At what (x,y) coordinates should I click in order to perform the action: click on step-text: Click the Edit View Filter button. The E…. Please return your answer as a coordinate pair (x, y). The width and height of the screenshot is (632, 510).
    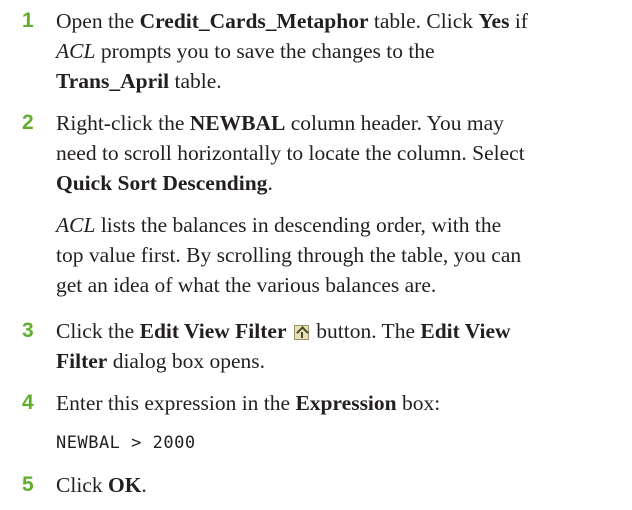
    Looking at the image, I should click on (341, 346).